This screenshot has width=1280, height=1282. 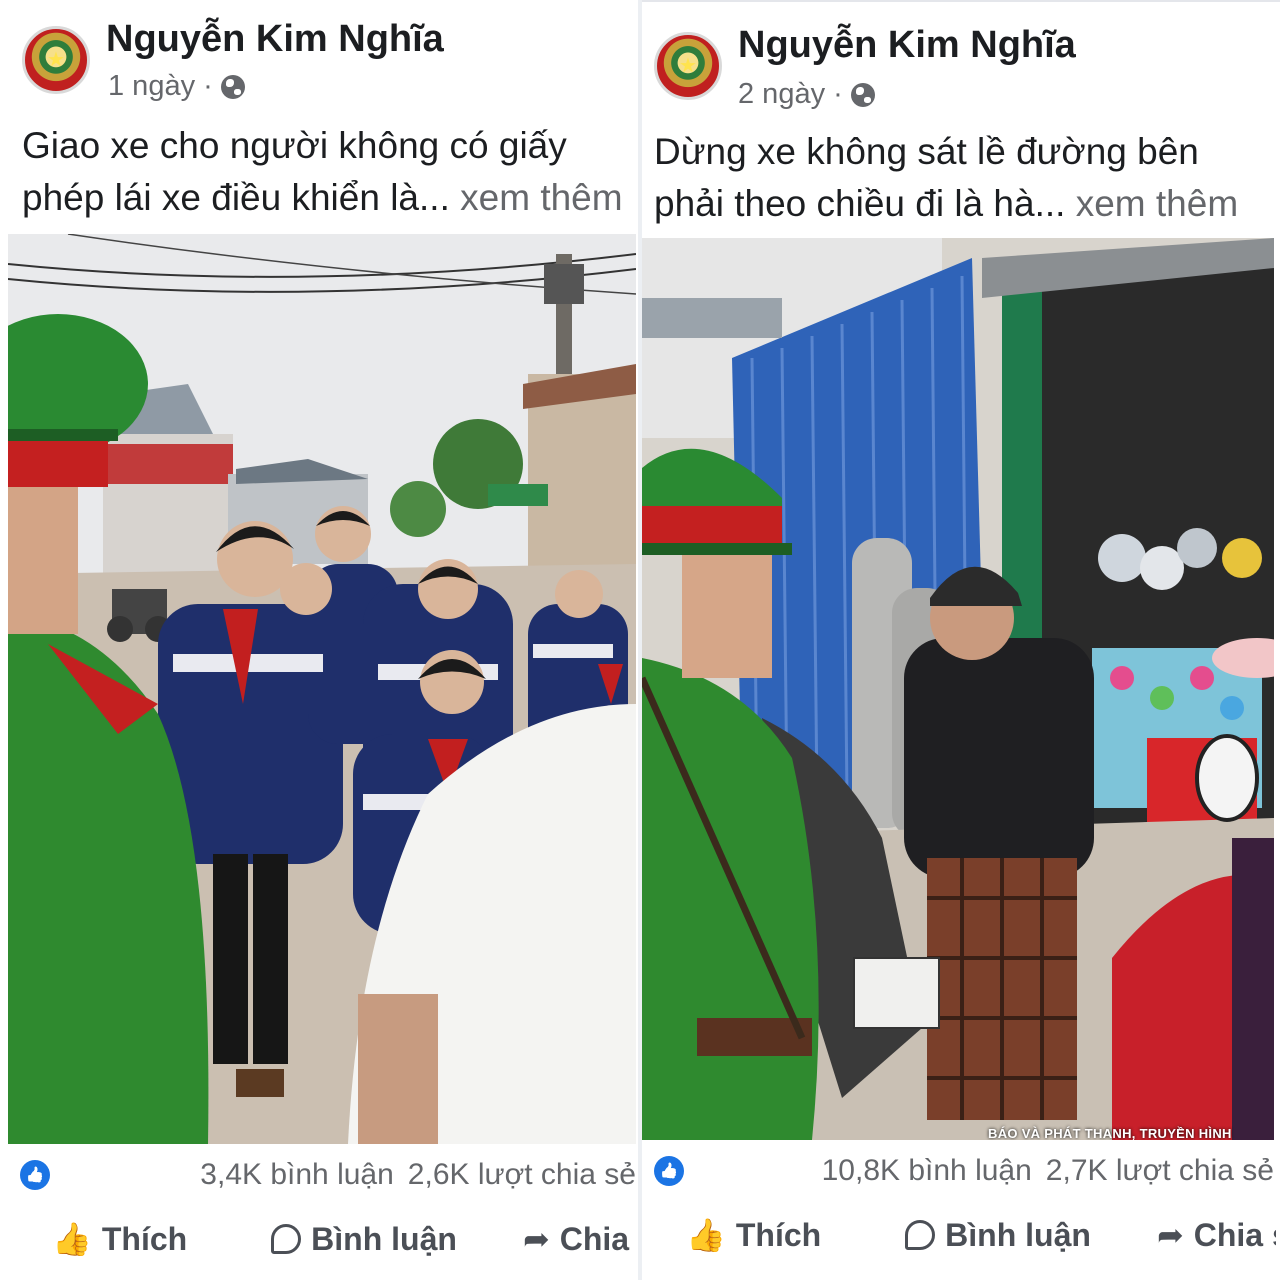 I want to click on caption-line-1: Giao xe cho người không có giấy, so click(x=294, y=145).